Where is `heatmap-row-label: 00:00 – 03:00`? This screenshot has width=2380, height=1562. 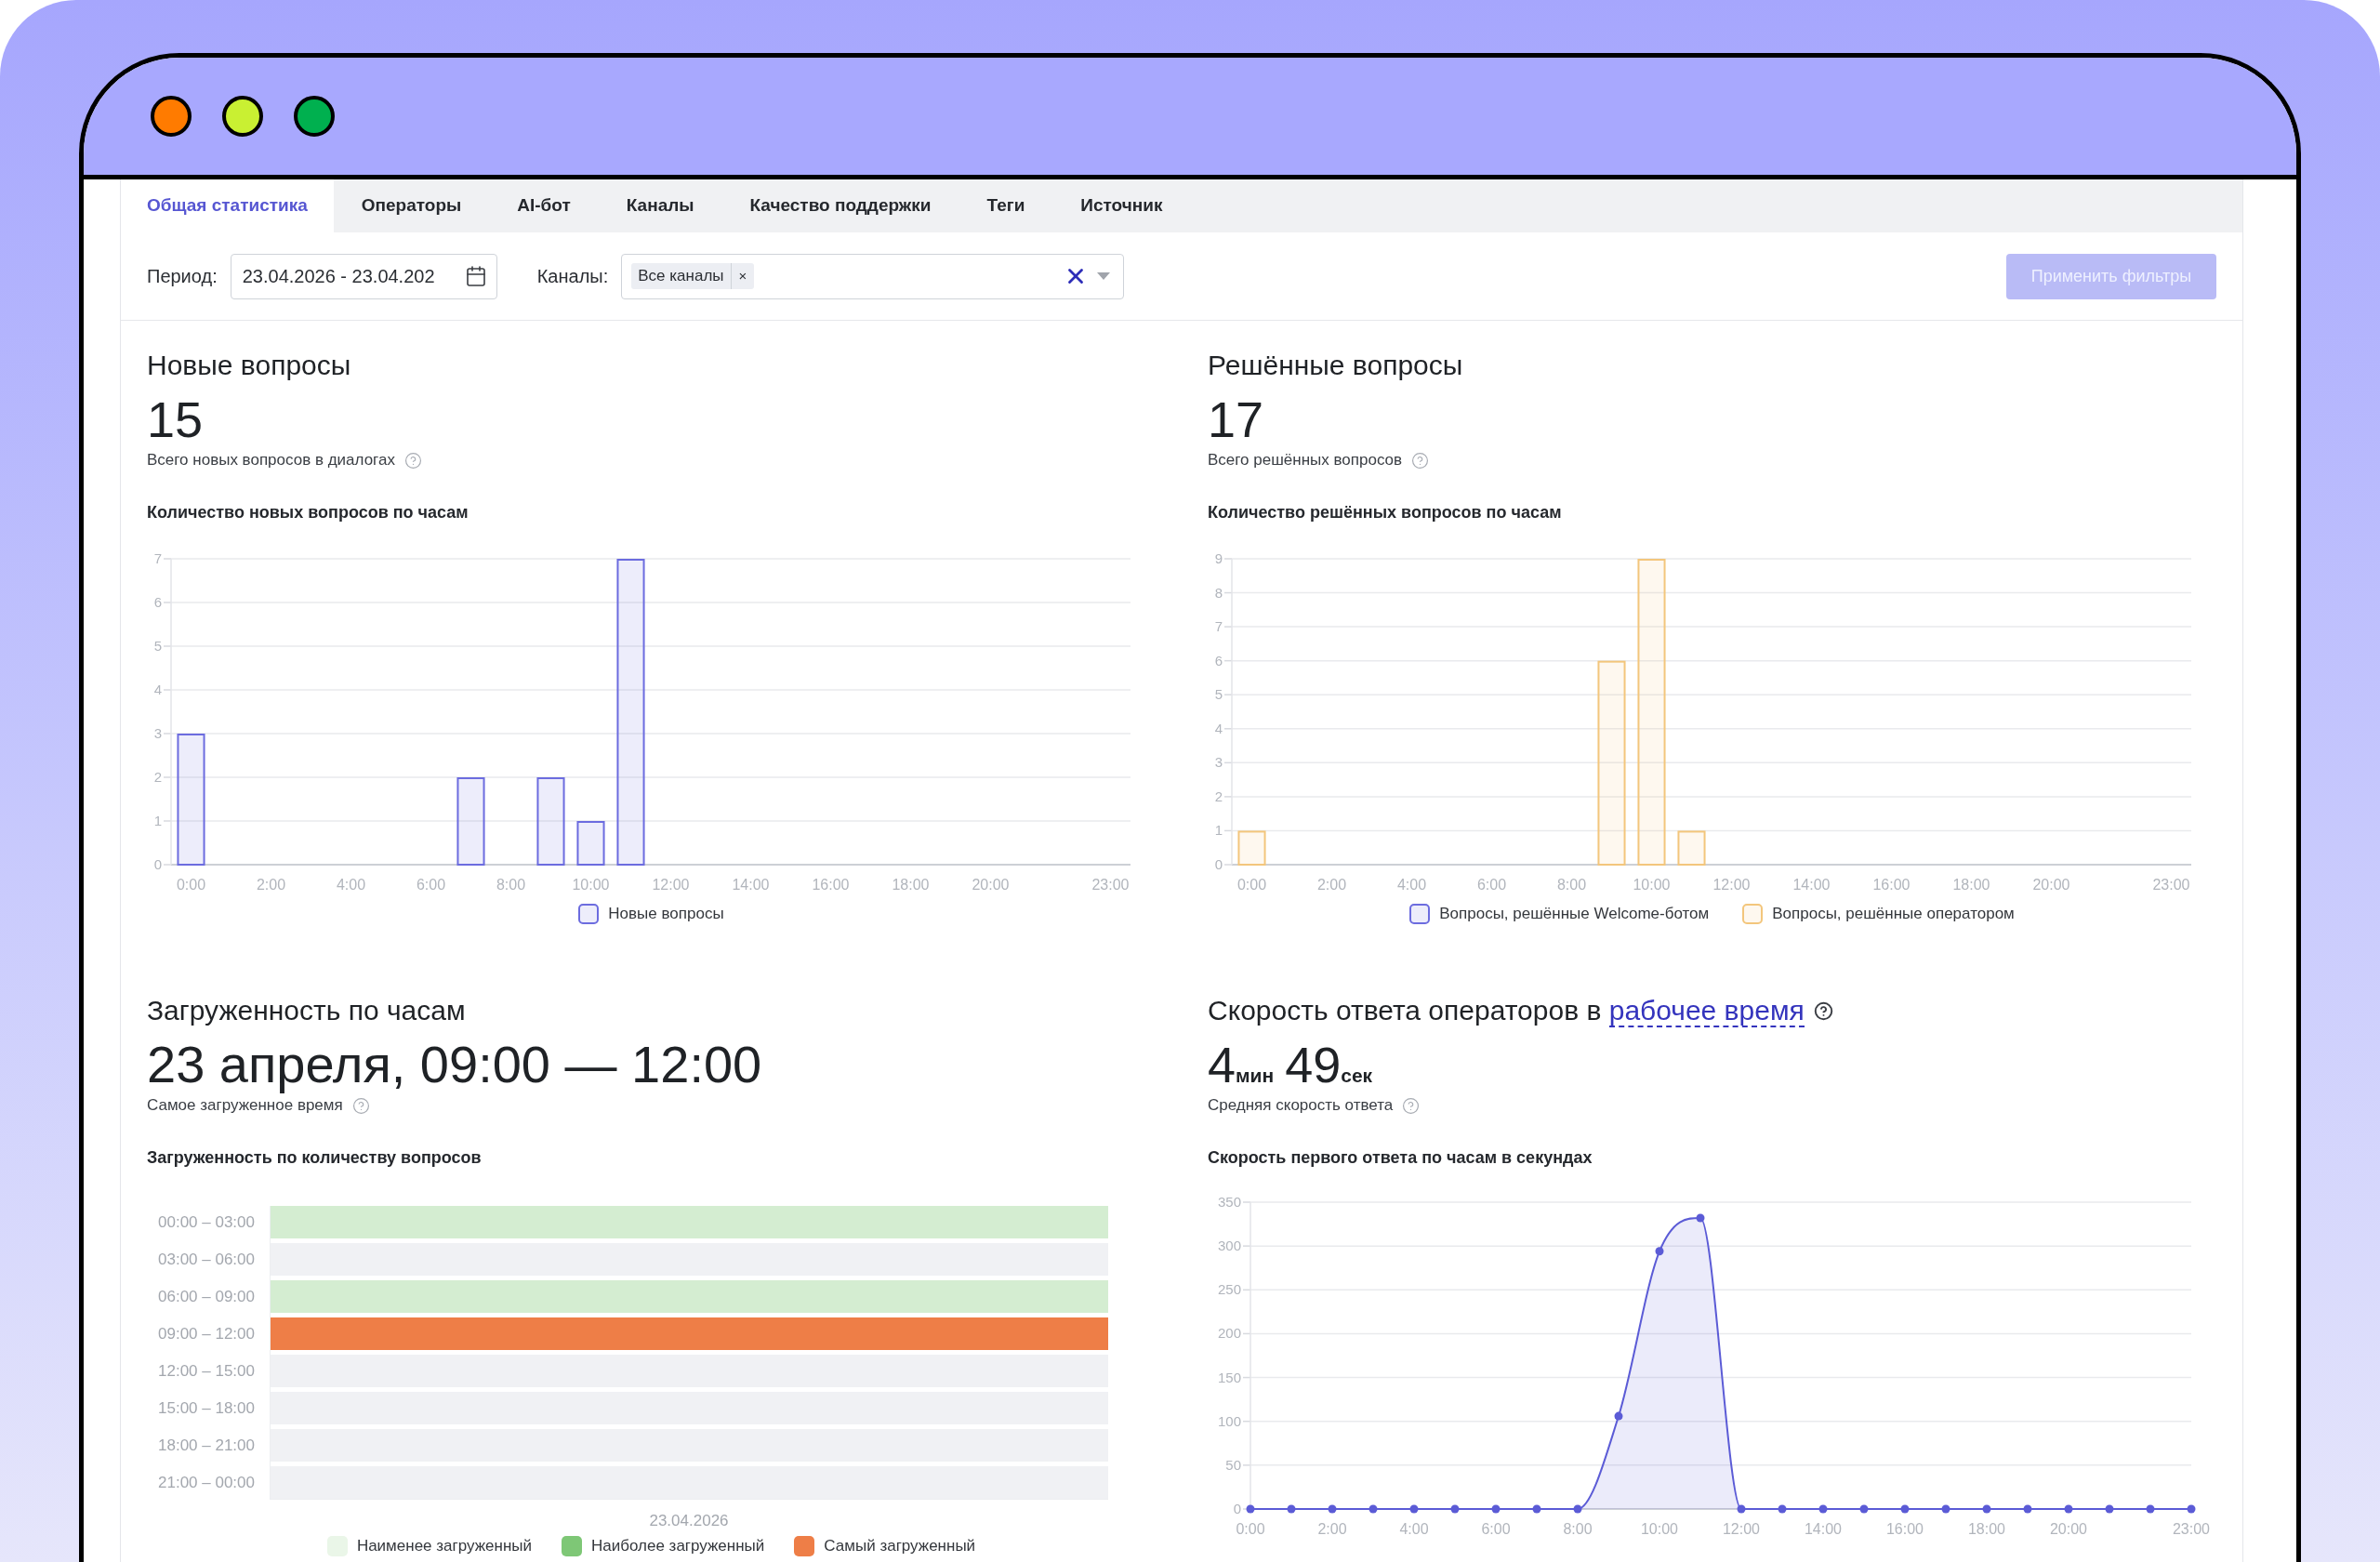
heatmap-row-label: 00:00 – 03:00 is located at coordinates (206, 1222).